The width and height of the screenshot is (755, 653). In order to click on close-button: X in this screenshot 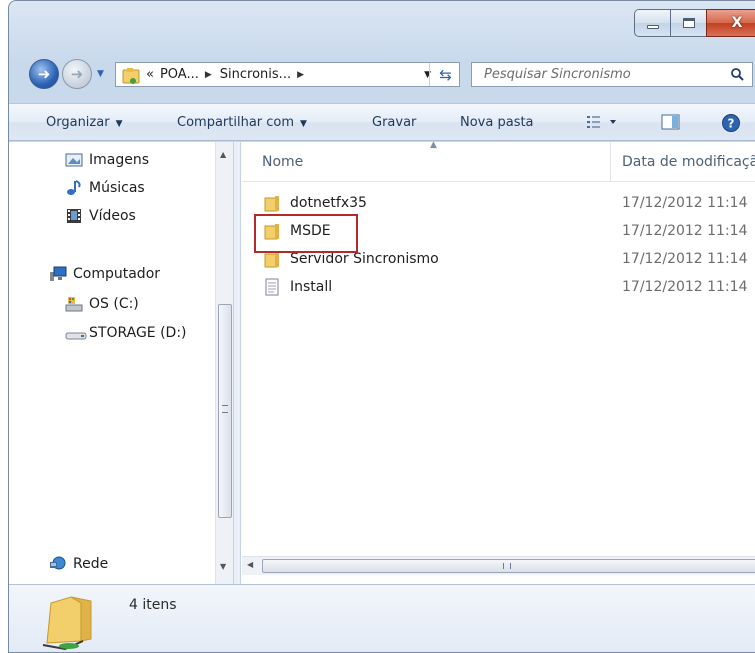, I will do `click(730, 23)`.